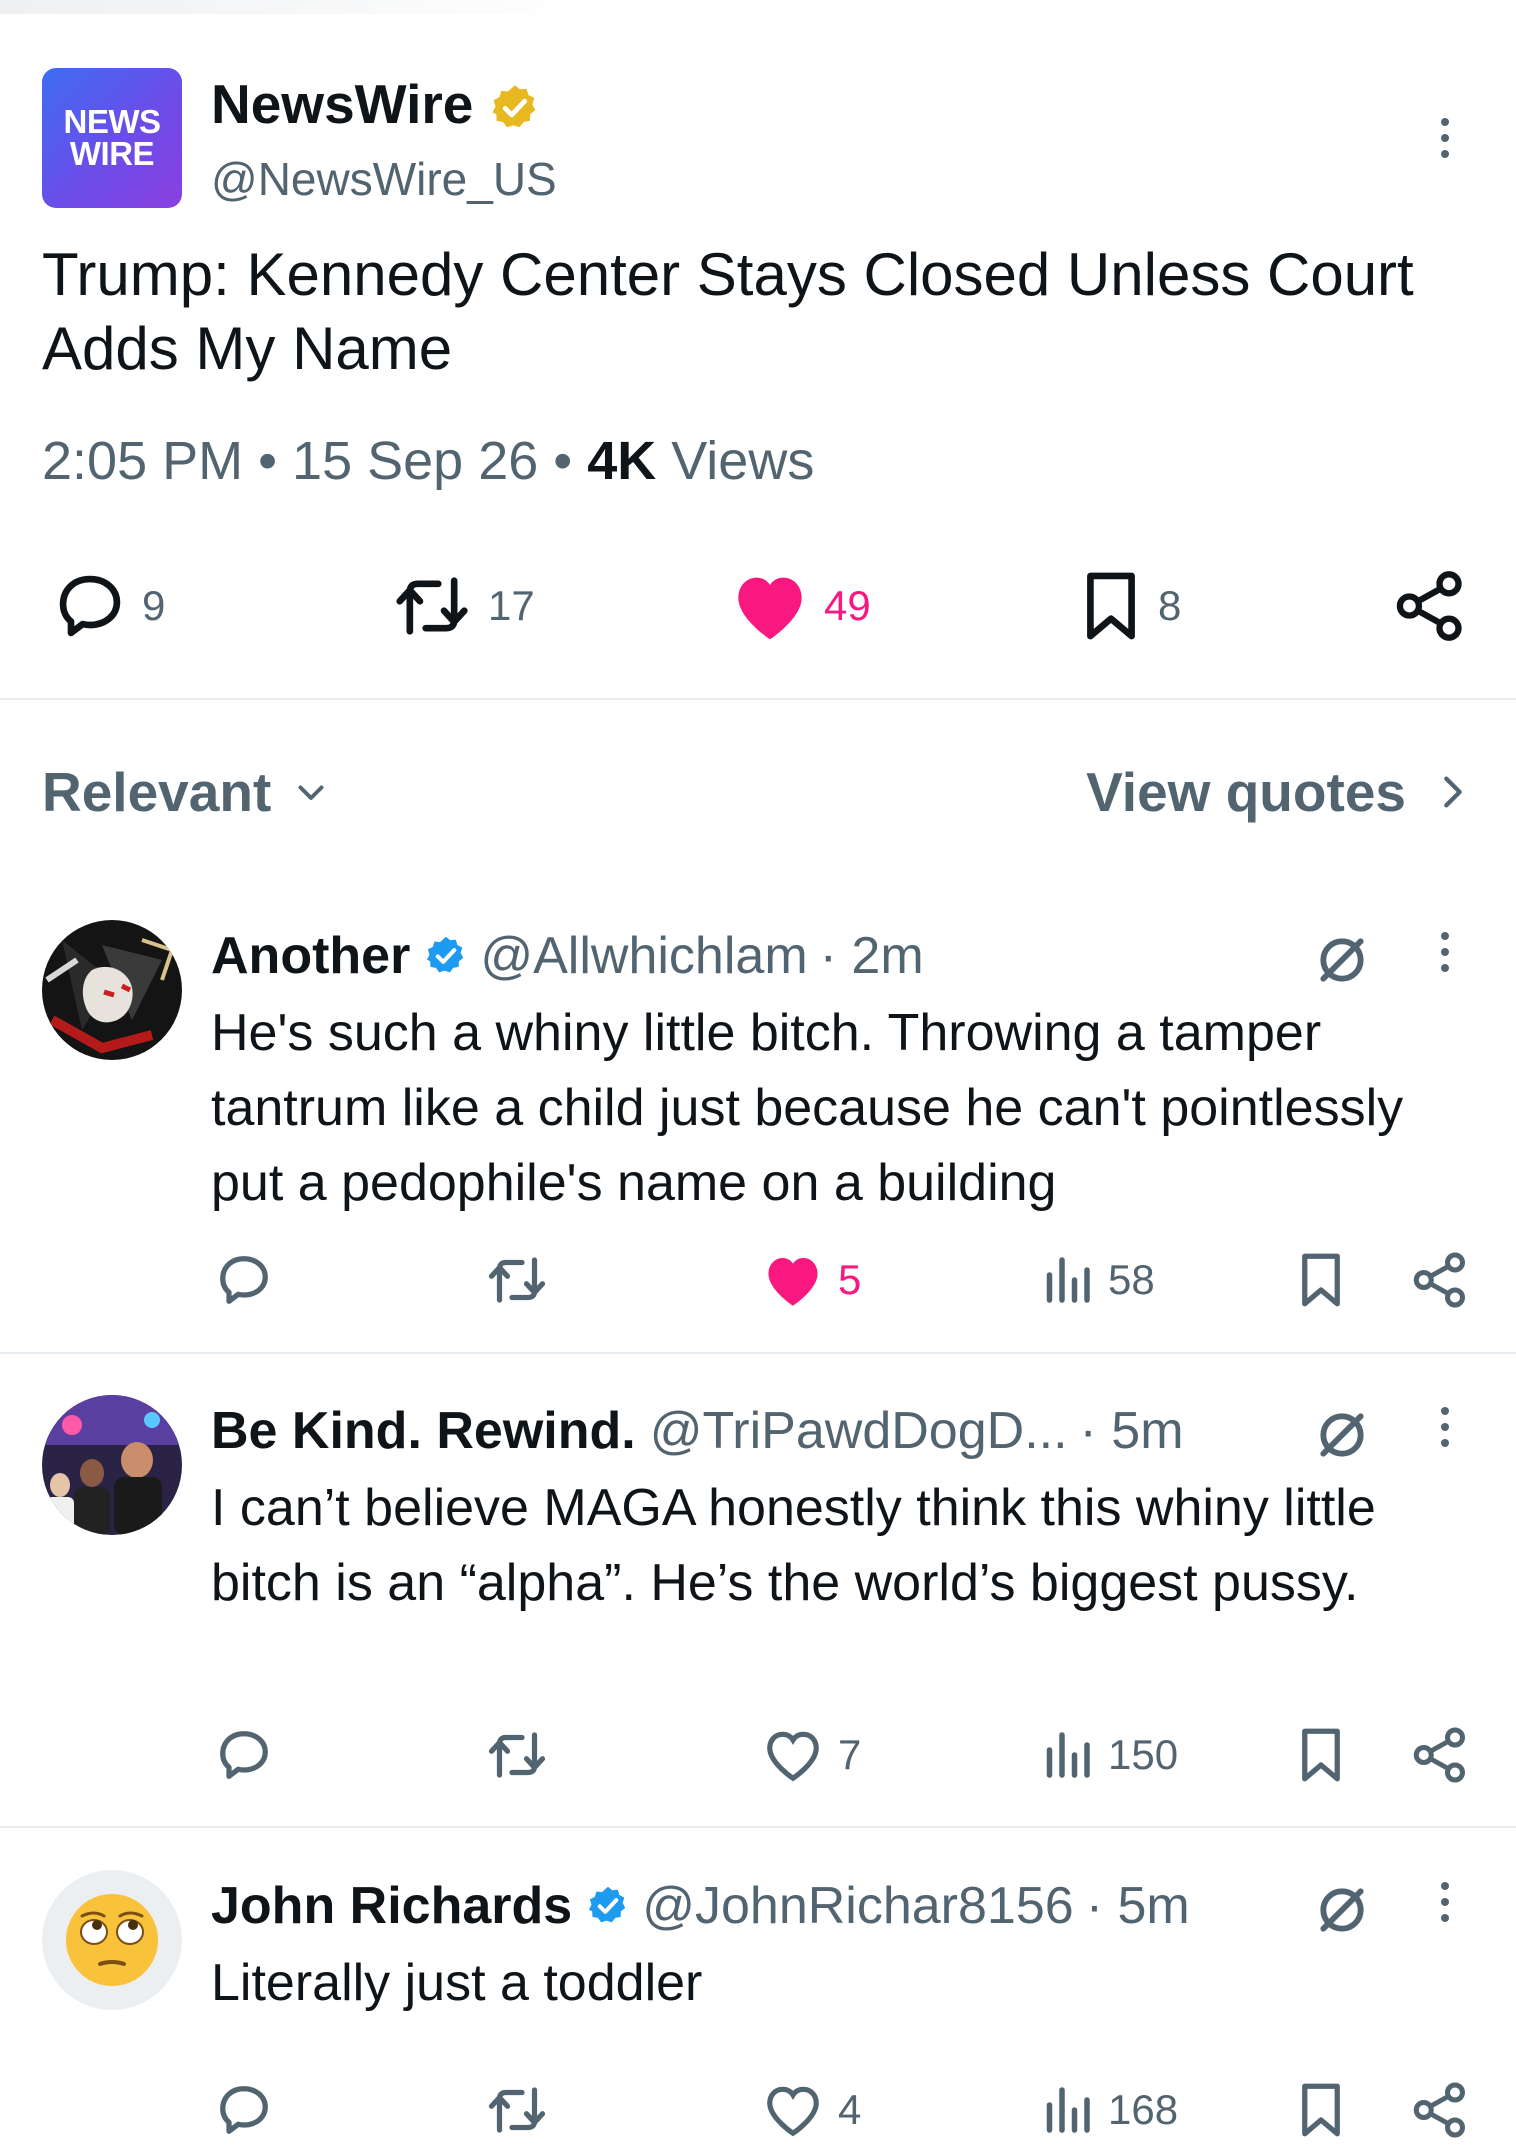 The height and width of the screenshot is (2152, 1516). I want to click on view-quotes-link: View quotes, so click(1278, 792).